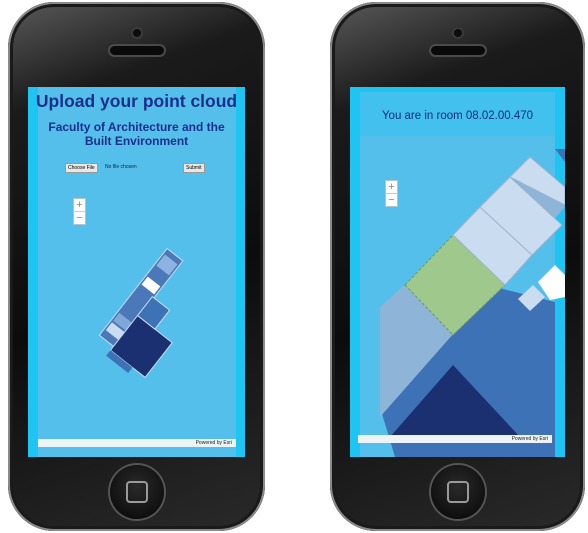 This screenshot has width=588, height=533. Describe the element at coordinates (560, 155) in the screenshot. I see `dark-corner-room` at that location.